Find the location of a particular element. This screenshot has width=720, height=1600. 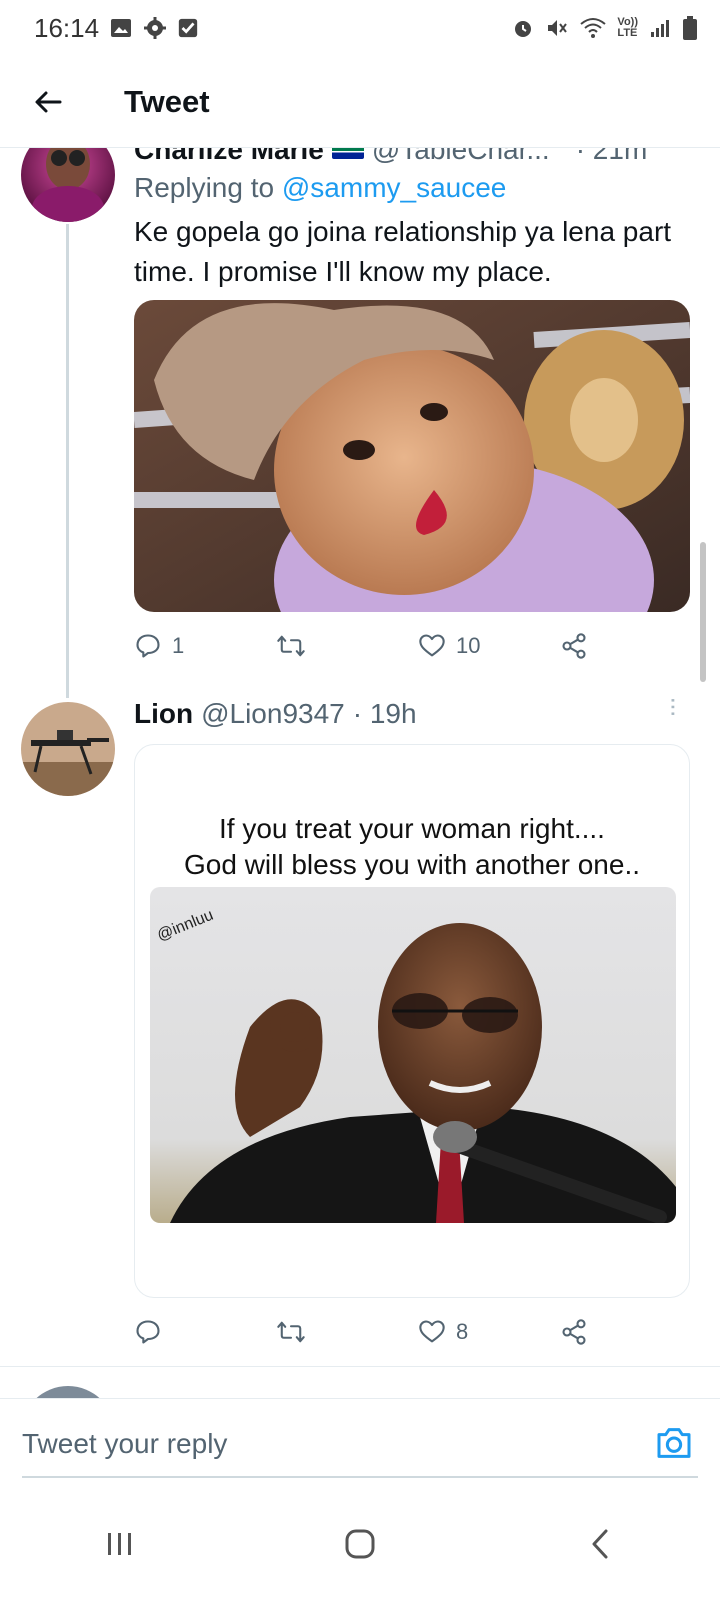

home-button is located at coordinates (360, 1544).